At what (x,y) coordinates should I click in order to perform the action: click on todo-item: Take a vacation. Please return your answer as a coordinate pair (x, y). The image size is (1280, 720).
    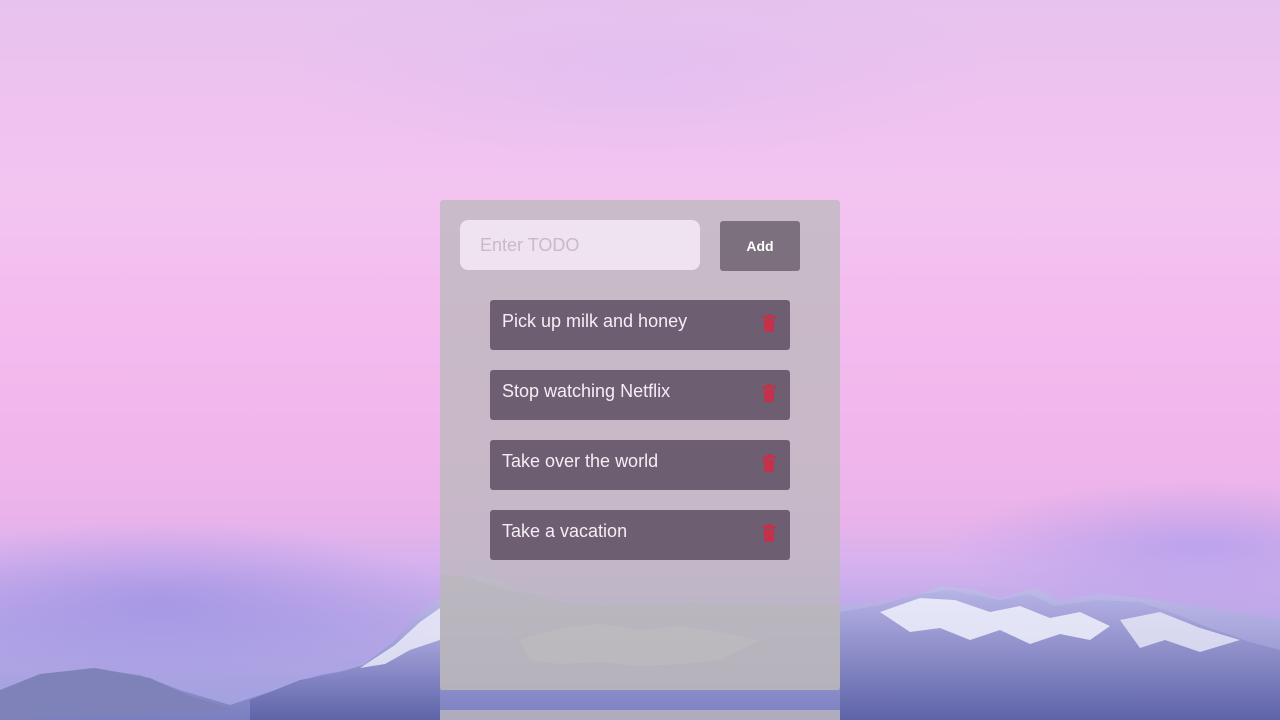
    Looking at the image, I should click on (640, 535).